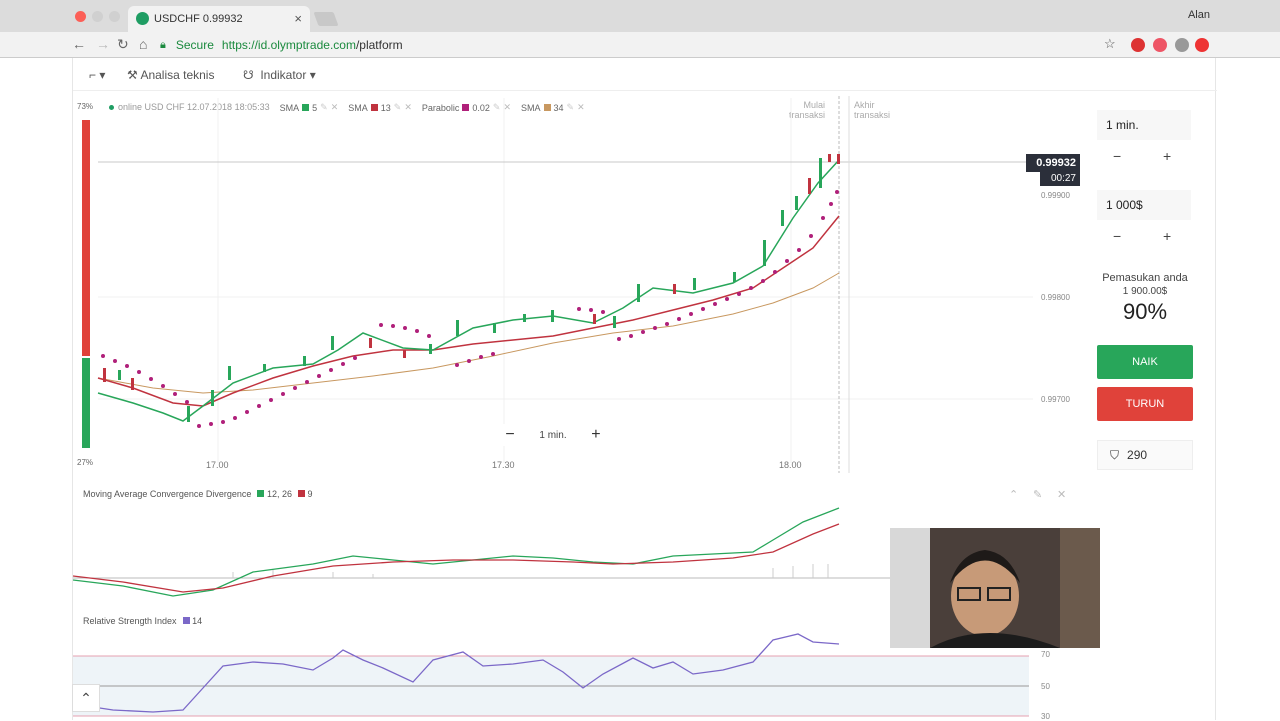 Image resolution: width=1280 pixels, height=721 pixels. I want to click on collapse-panel-icon: ⌃, so click(1013, 494).